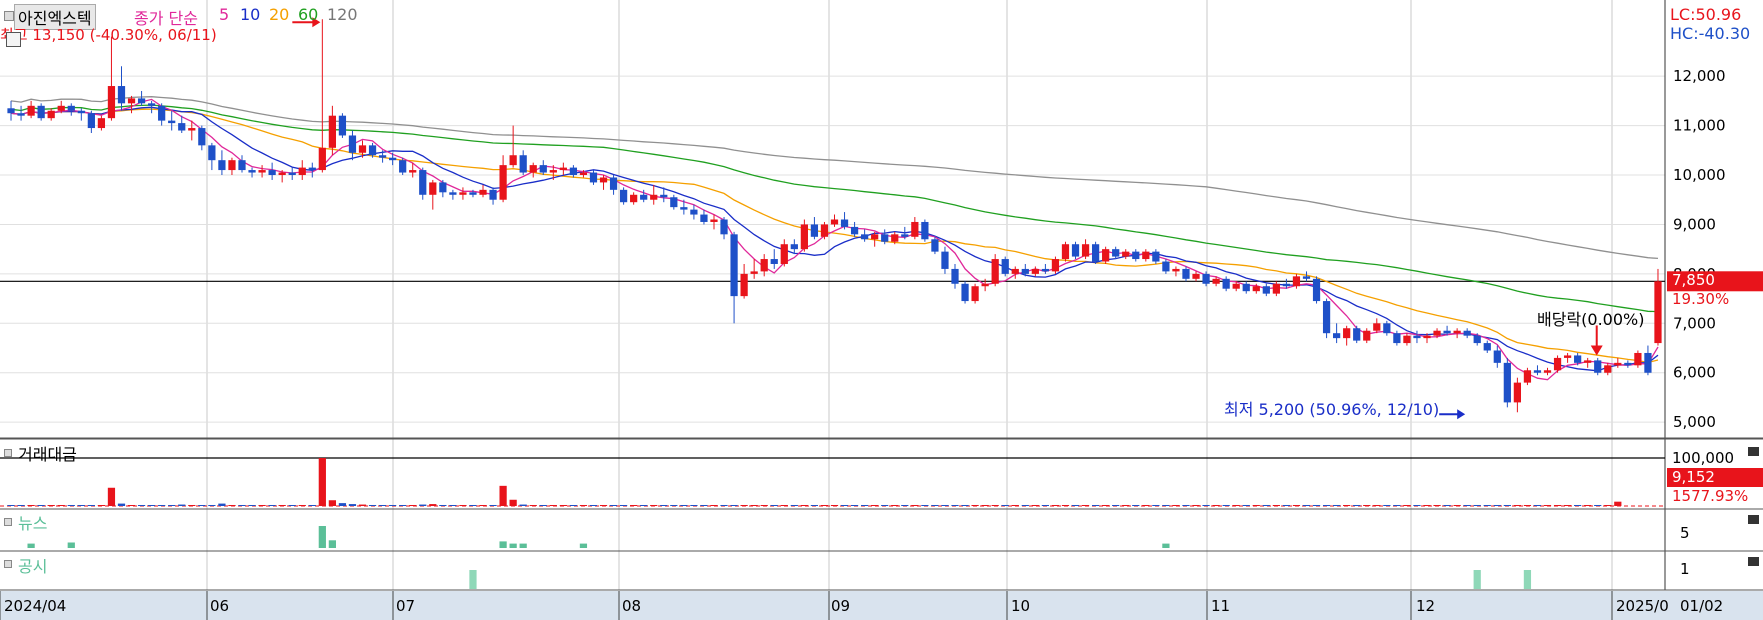 Image resolution: width=1763 pixels, height=620 pixels. Describe the element at coordinates (1694, 422) in the screenshot. I see `y-tick-label: 5,000` at that location.